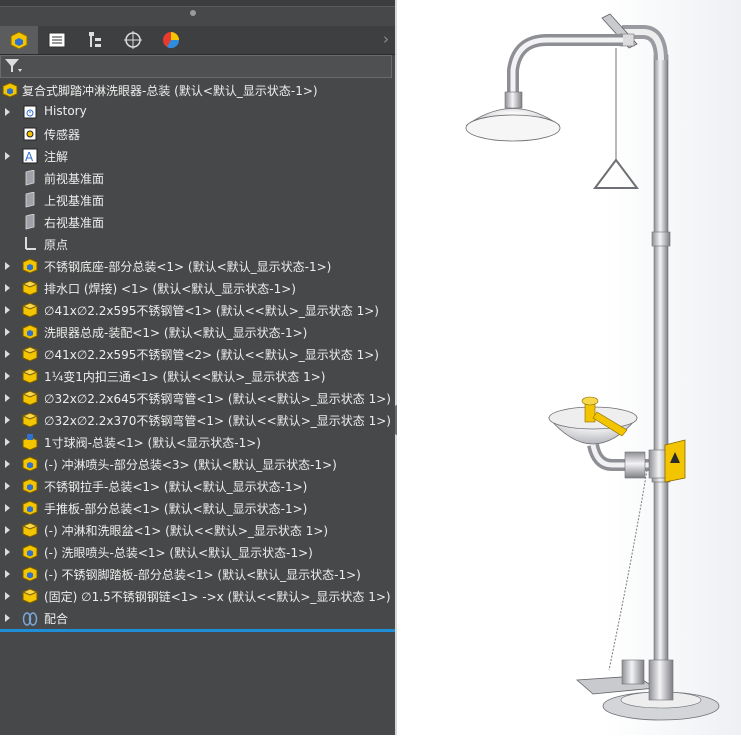  Describe the element at coordinates (176, 333) in the screenshot. I see `tree-item-label: 洗眼器总成-装配<1> (默认<默认_显示状态-1>)` at that location.